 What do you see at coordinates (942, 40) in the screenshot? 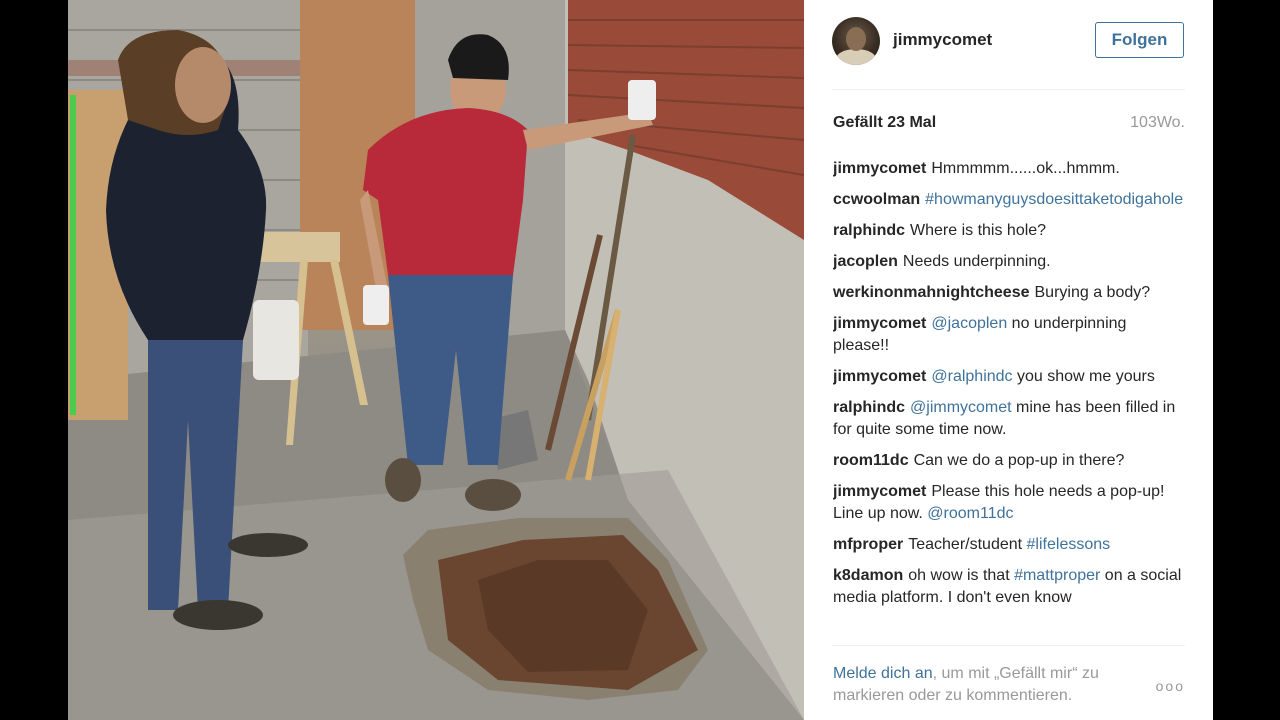
I see `post-username: jimmycomet` at bounding box center [942, 40].